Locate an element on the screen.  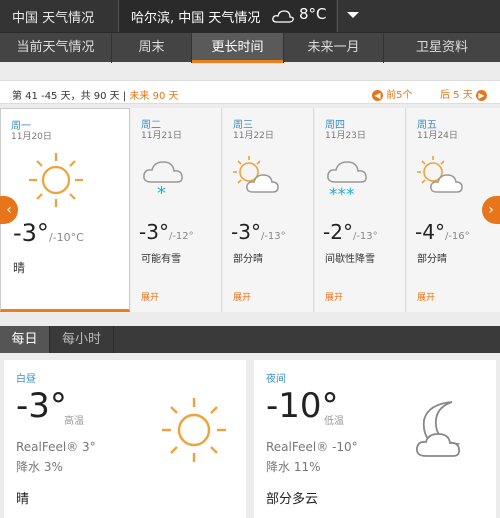
chevron-down-icon is located at coordinates (353, 15).